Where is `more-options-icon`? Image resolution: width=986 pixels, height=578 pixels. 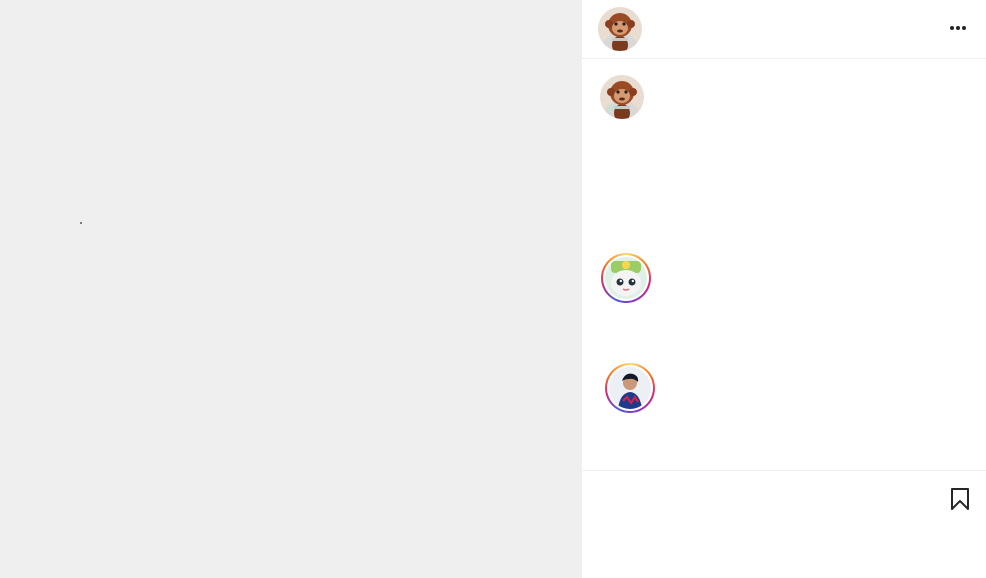 more-options-icon is located at coordinates (952, 28).